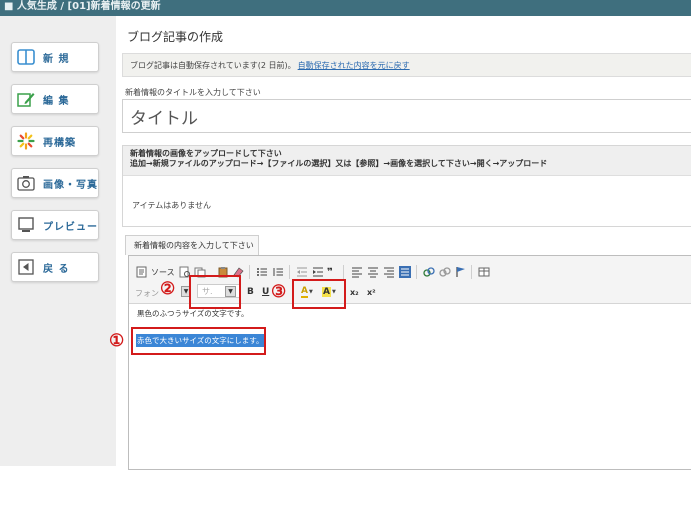 Image resolution: width=691 pixels, height=523 pixels. Describe the element at coordinates (345, 8) in the screenshot. I see `top-bar: ■ 人気生成 / [01]新着情報の更新` at that location.